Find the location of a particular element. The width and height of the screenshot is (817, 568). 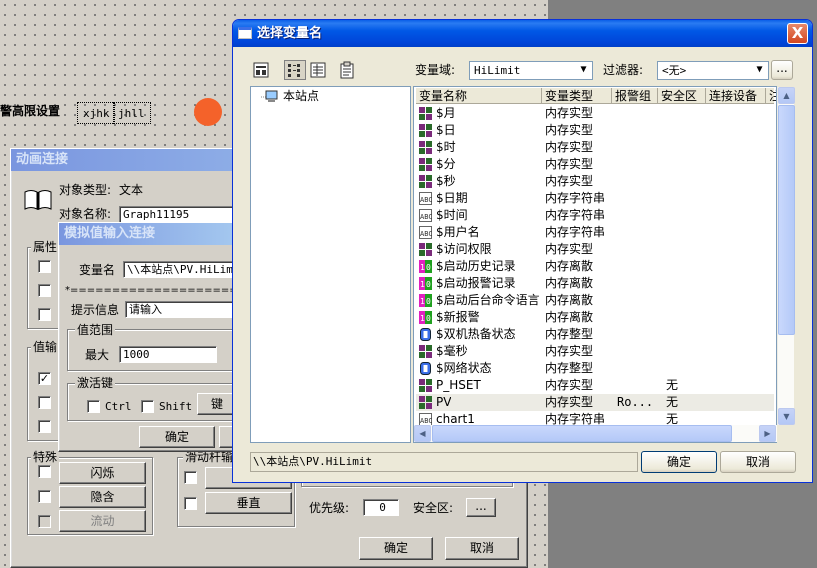

variable-name-cell: $用户名 is located at coordinates (458, 232).